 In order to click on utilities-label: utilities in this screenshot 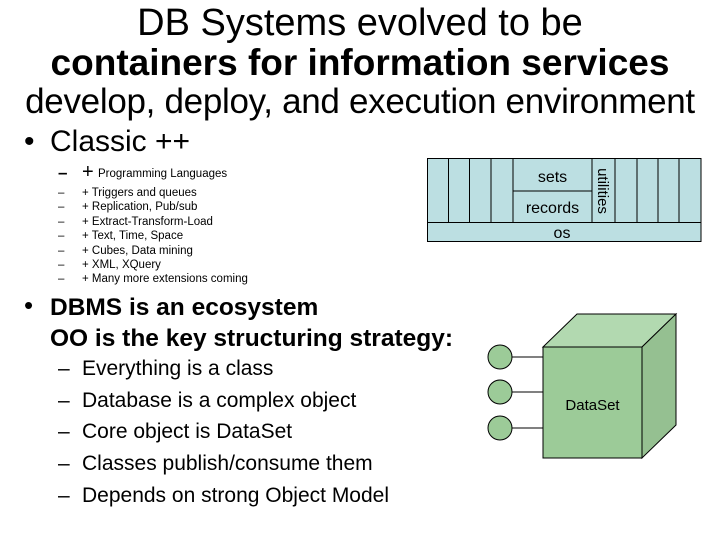, I will do `click(602, 191)`.